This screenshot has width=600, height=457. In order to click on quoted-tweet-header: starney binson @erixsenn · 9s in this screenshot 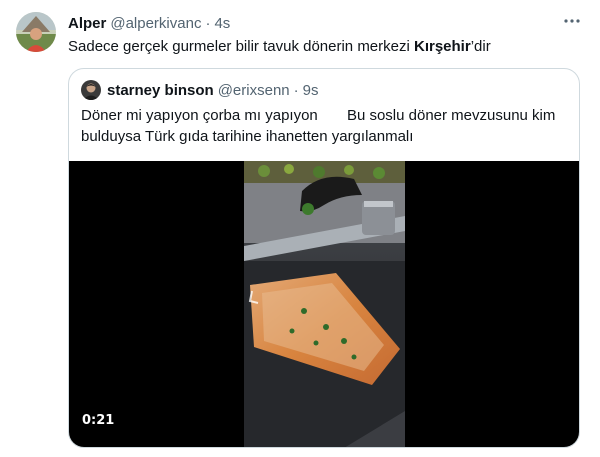, I will do `click(199, 90)`.